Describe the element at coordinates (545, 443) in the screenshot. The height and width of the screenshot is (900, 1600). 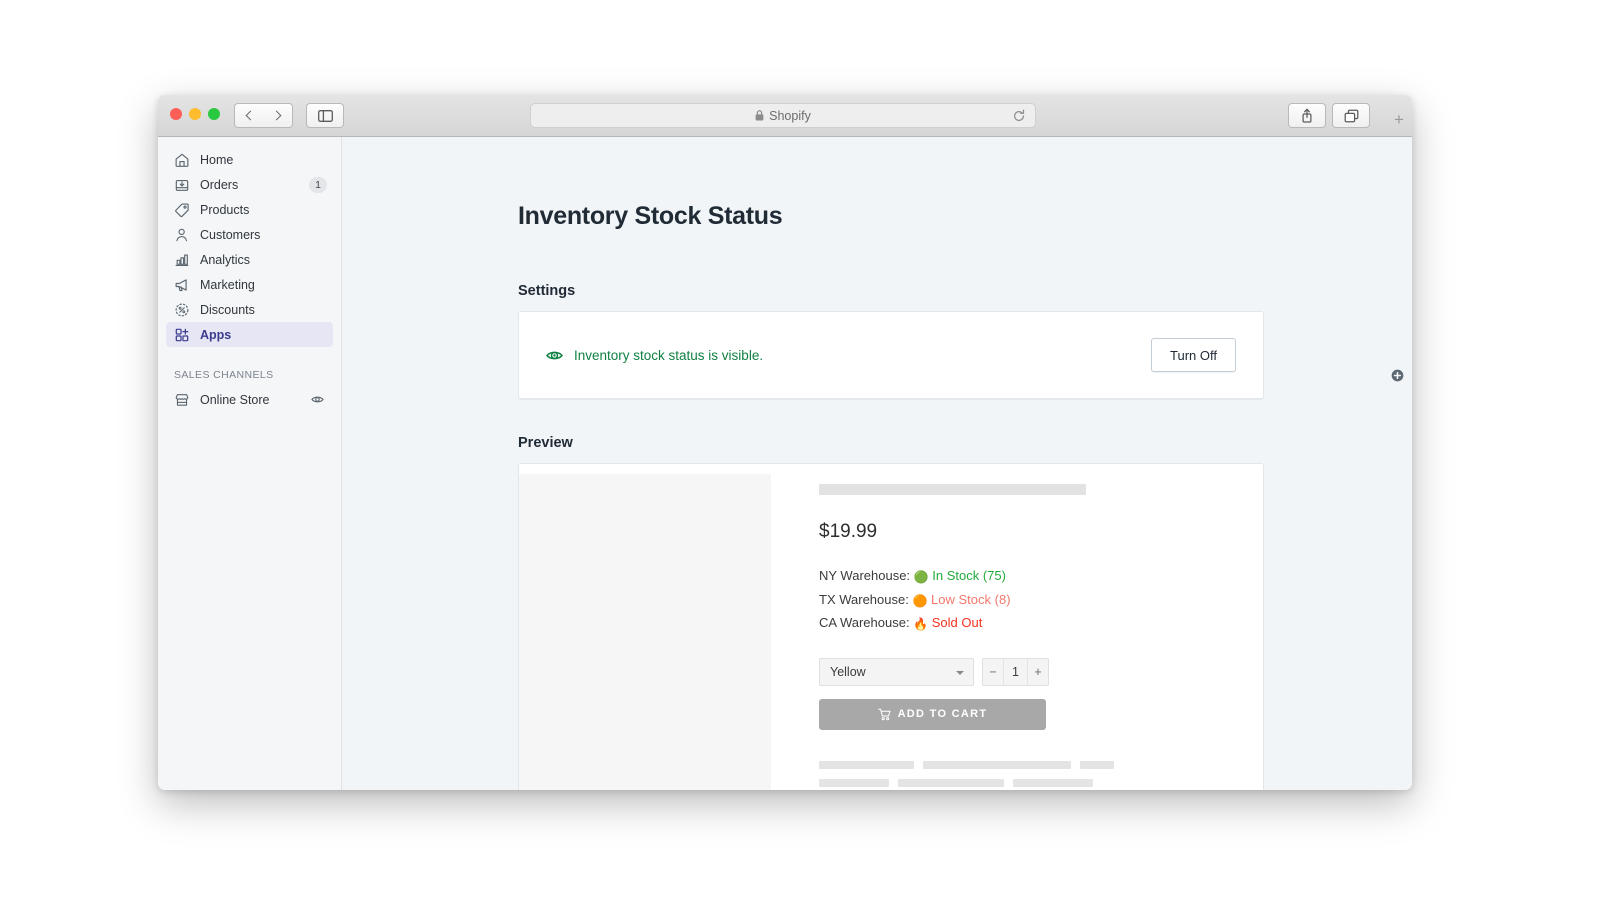
I see `preview-heading: Preview` at that location.